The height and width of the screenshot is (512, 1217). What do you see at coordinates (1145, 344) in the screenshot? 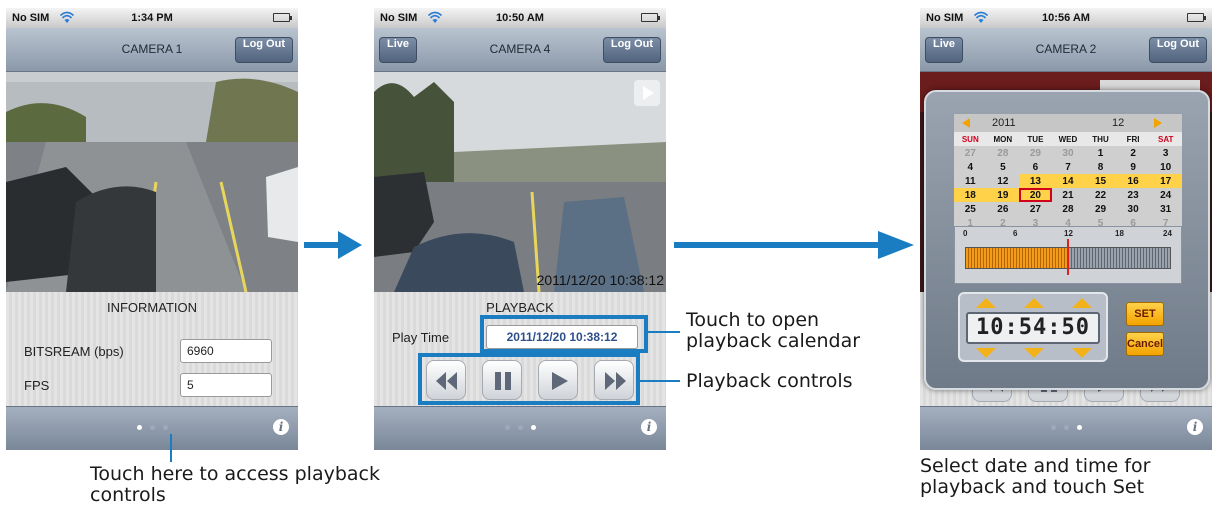
I see `cancel-button: Cancel` at bounding box center [1145, 344].